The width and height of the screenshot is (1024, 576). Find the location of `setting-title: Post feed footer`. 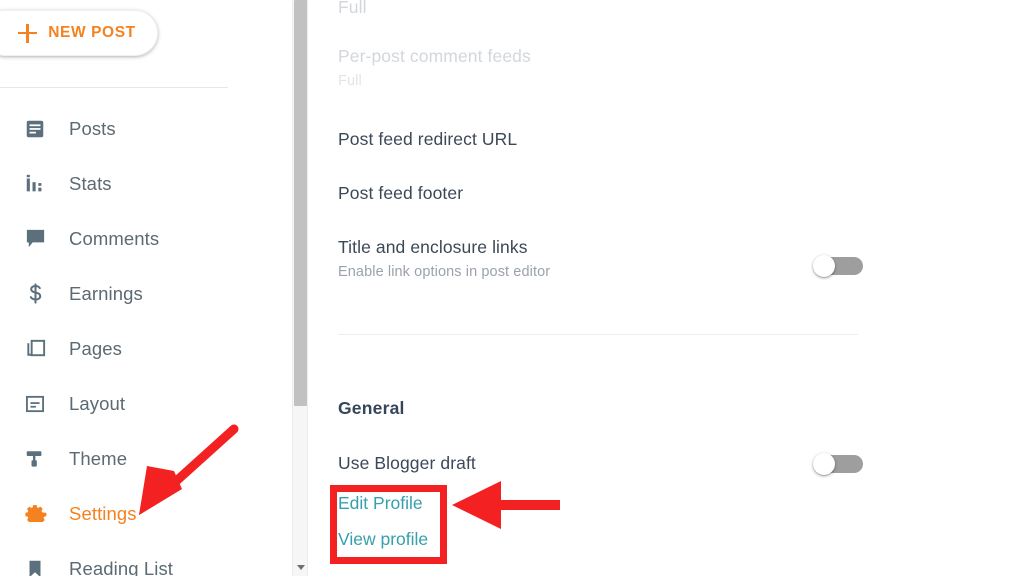

setting-title: Post feed footer is located at coordinates (401, 193).